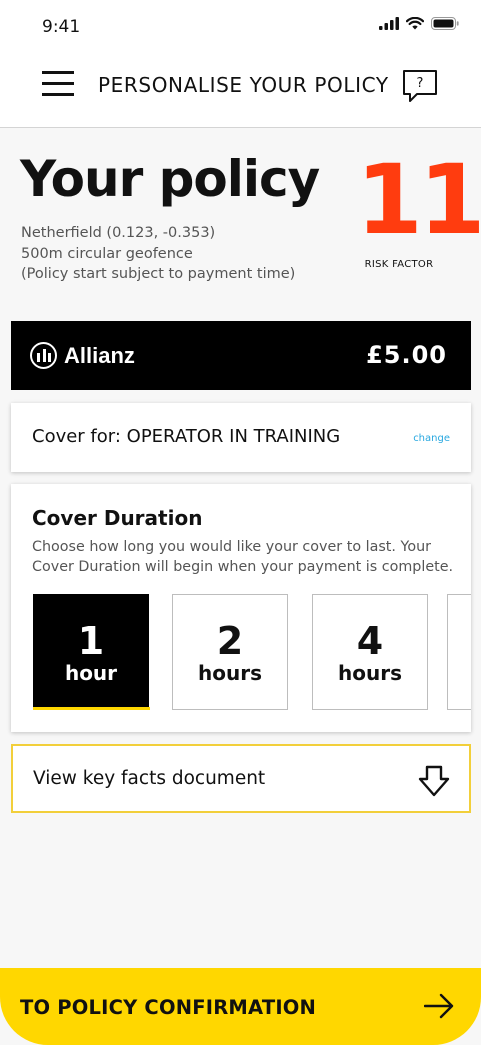 The width and height of the screenshot is (481, 1045). What do you see at coordinates (170, 179) in the screenshot?
I see `policy-title: Your policy` at bounding box center [170, 179].